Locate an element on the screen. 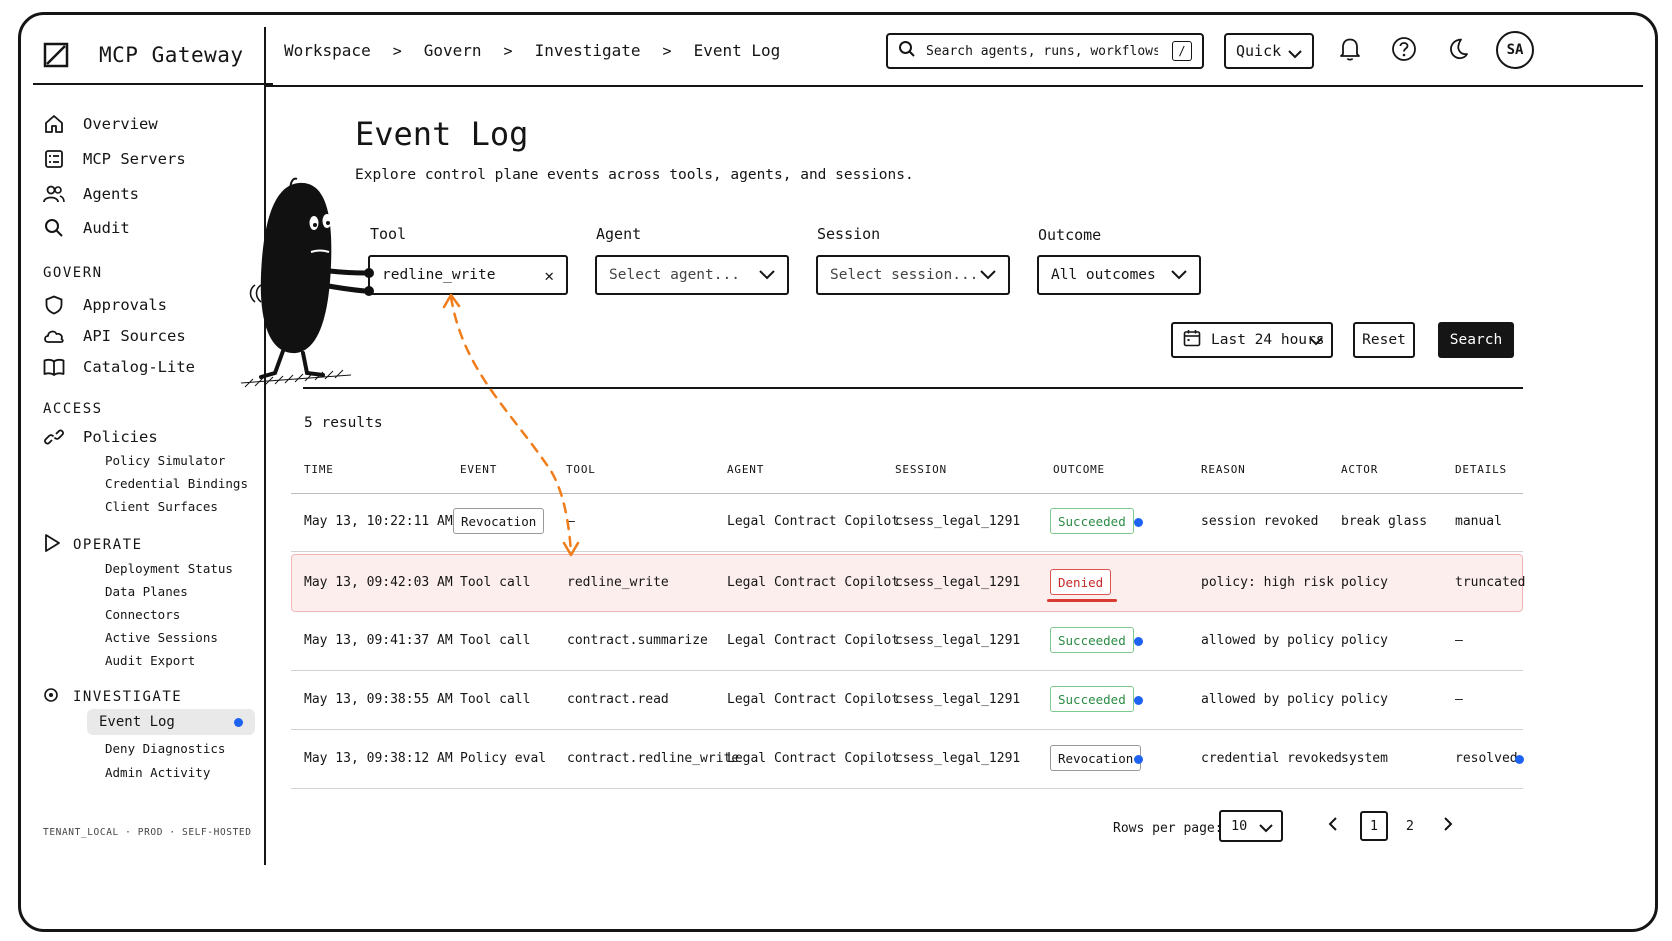  play-icon is located at coordinates (52, 545).